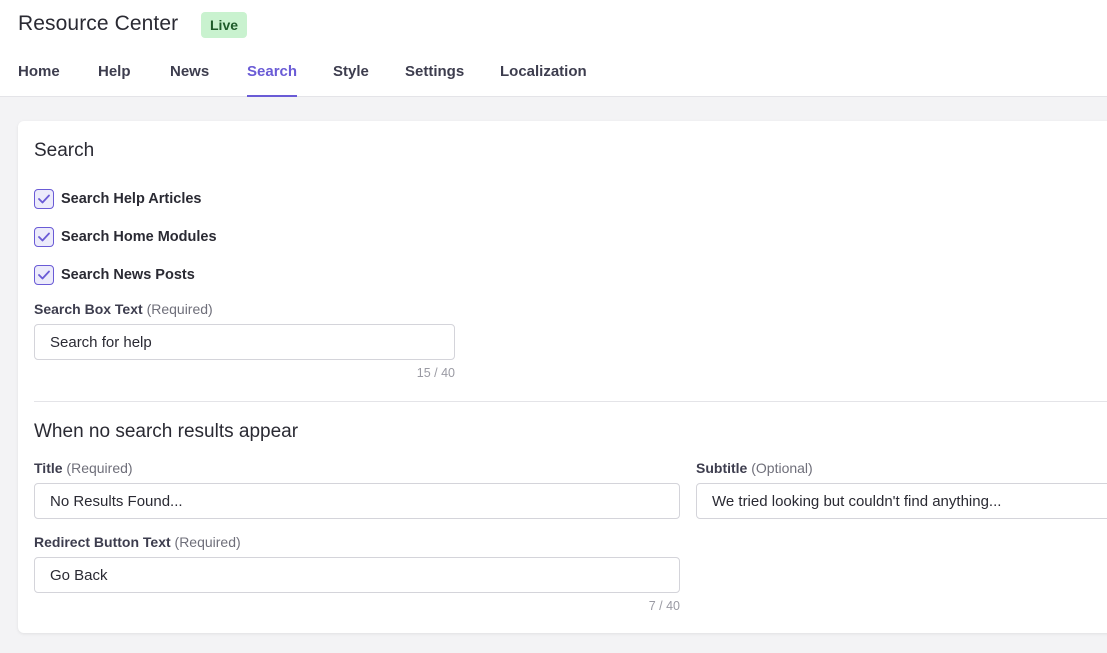 This screenshot has width=1107, height=653. Describe the element at coordinates (64, 150) in the screenshot. I see `search-section-title: Search` at that location.